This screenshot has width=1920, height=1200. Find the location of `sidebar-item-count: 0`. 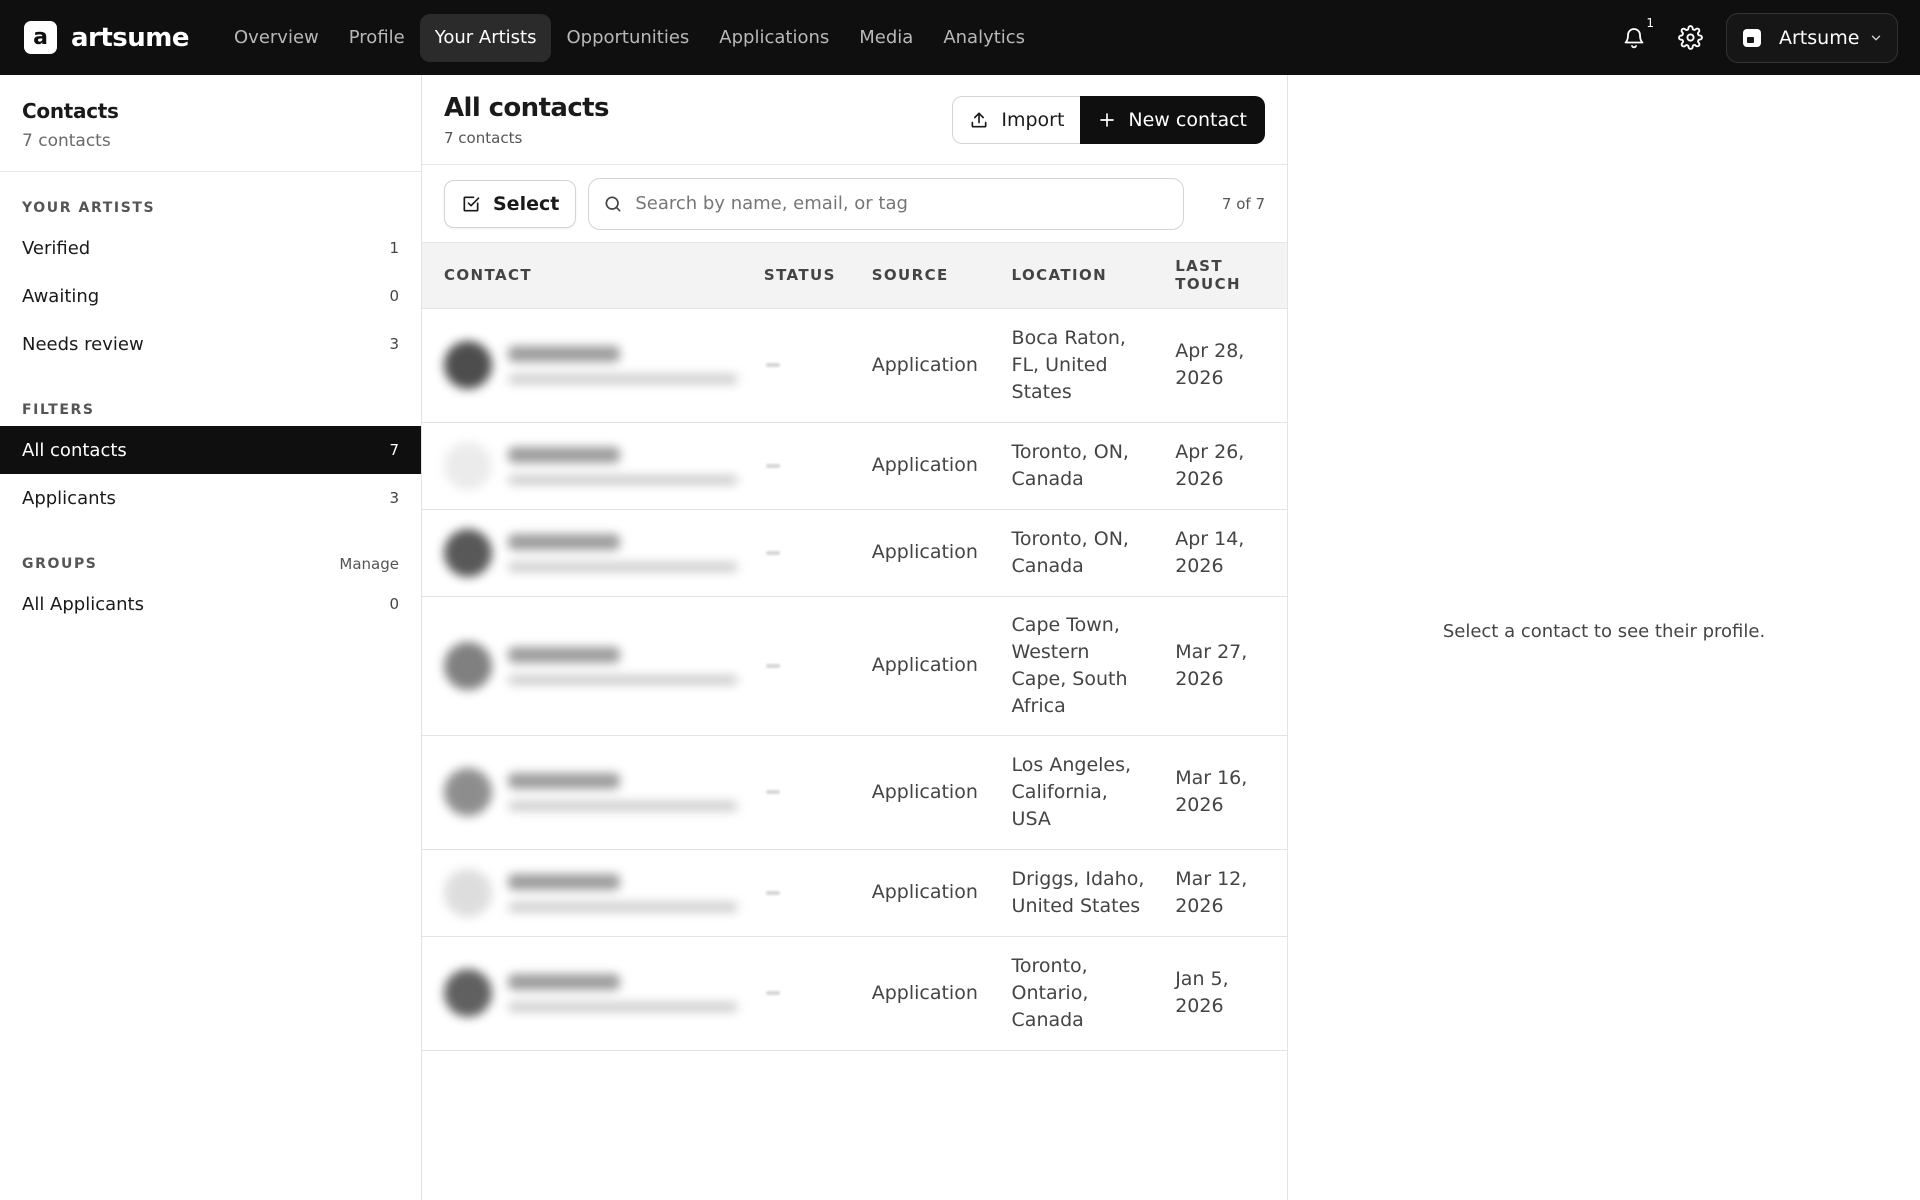

sidebar-item-count: 0 is located at coordinates (394, 296).